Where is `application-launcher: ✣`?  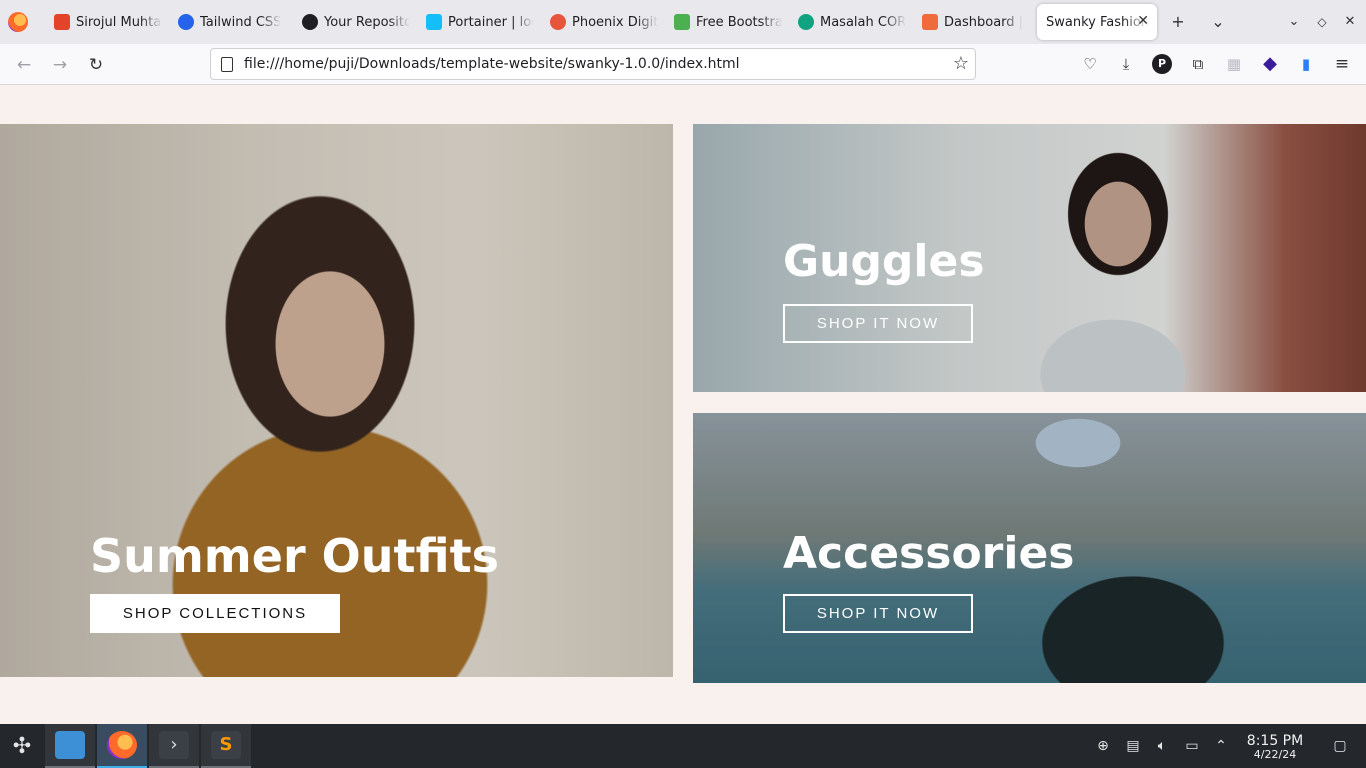 application-launcher: ✣ is located at coordinates (22, 746).